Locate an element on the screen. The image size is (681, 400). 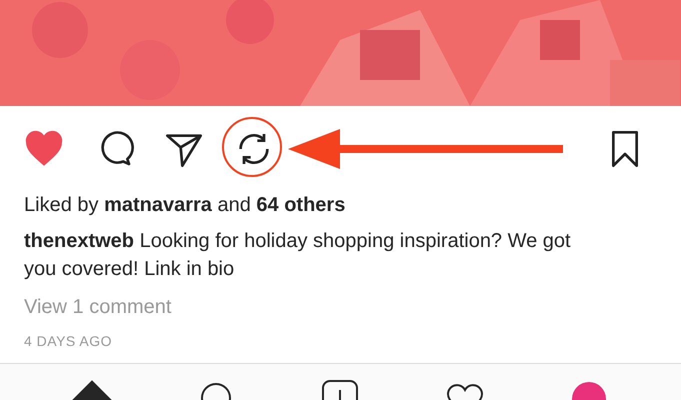
post-time: 4 DAYS AGO is located at coordinates (68, 340).